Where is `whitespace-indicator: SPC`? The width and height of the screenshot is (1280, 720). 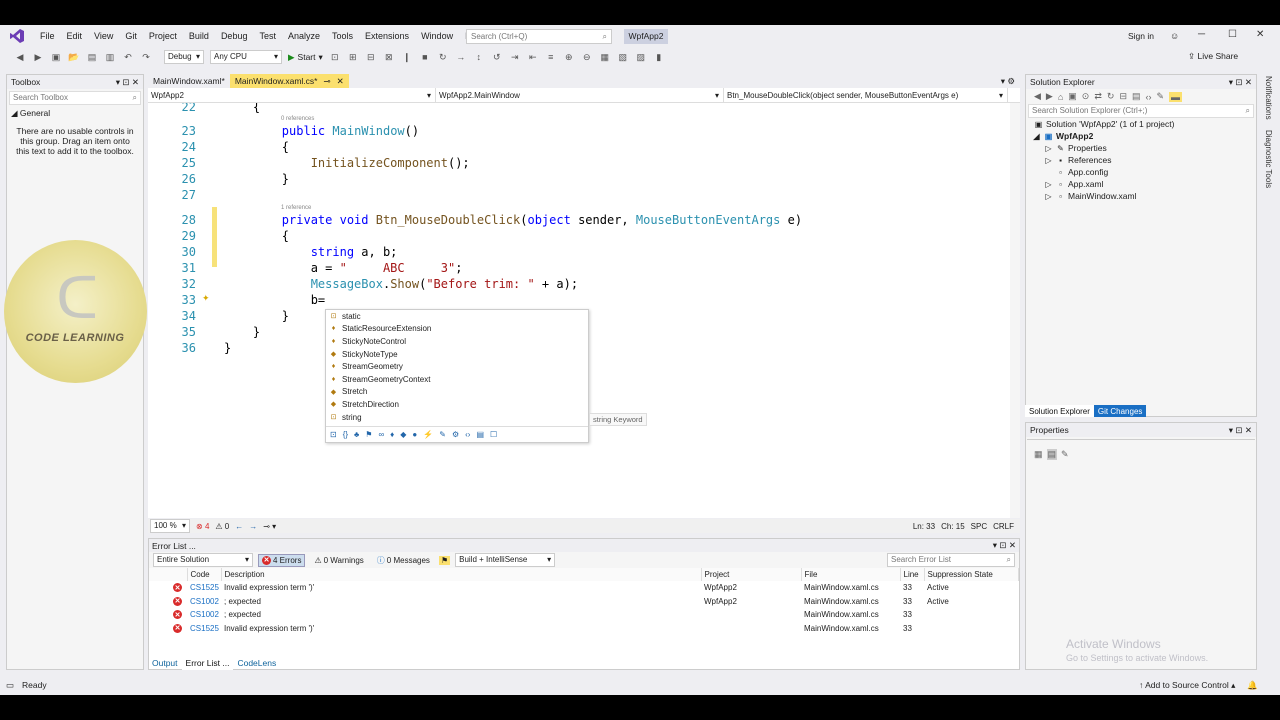 whitespace-indicator: SPC is located at coordinates (979, 526).